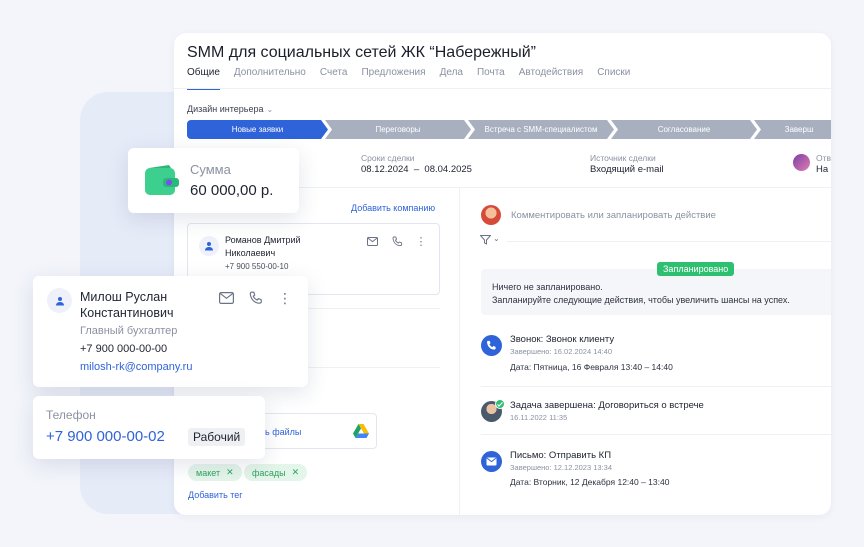  What do you see at coordinates (491, 215) in the screenshot?
I see `user-avatar` at bounding box center [491, 215].